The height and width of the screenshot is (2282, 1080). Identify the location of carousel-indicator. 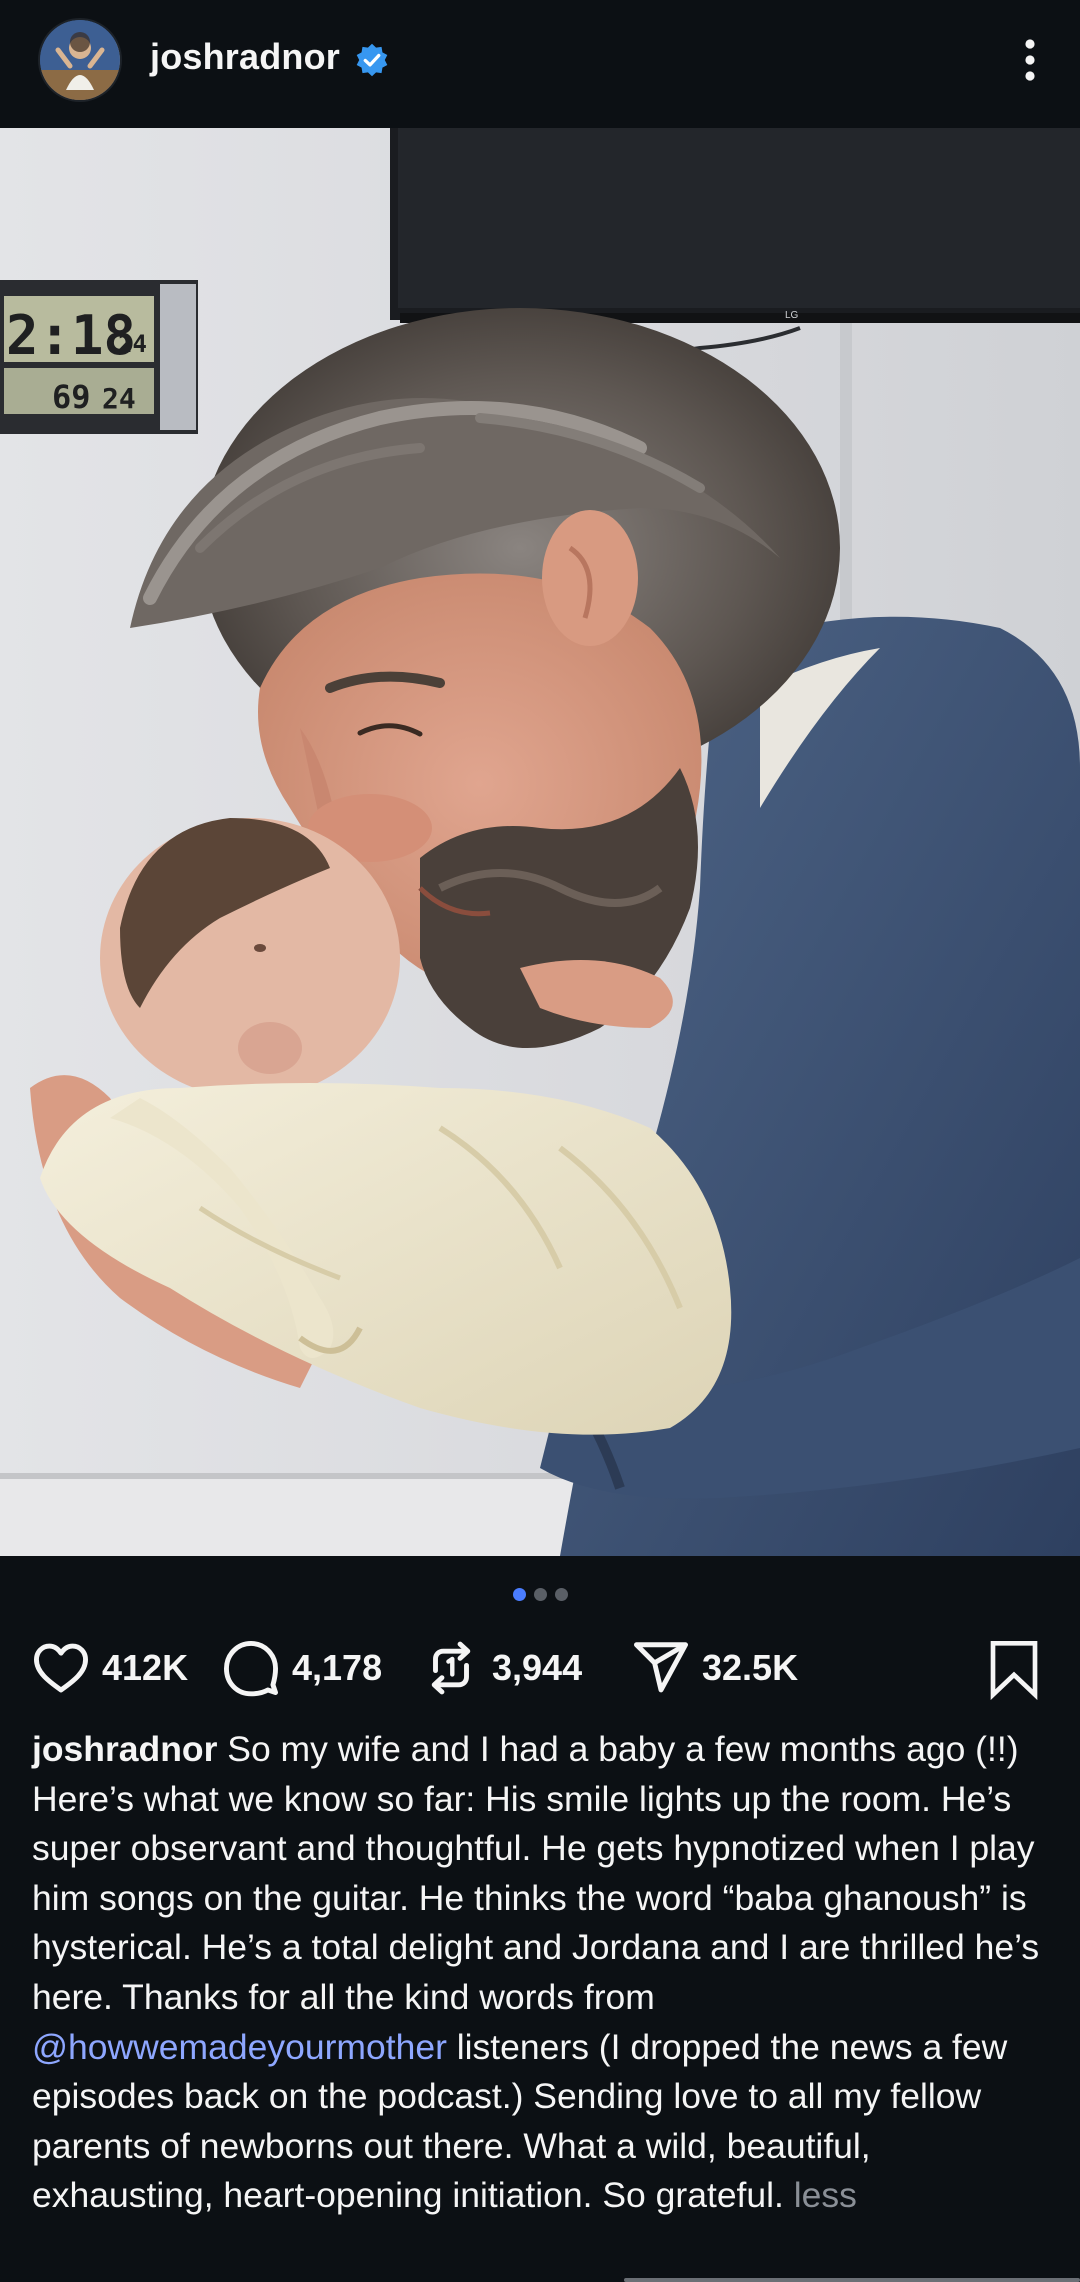
(540, 1594).